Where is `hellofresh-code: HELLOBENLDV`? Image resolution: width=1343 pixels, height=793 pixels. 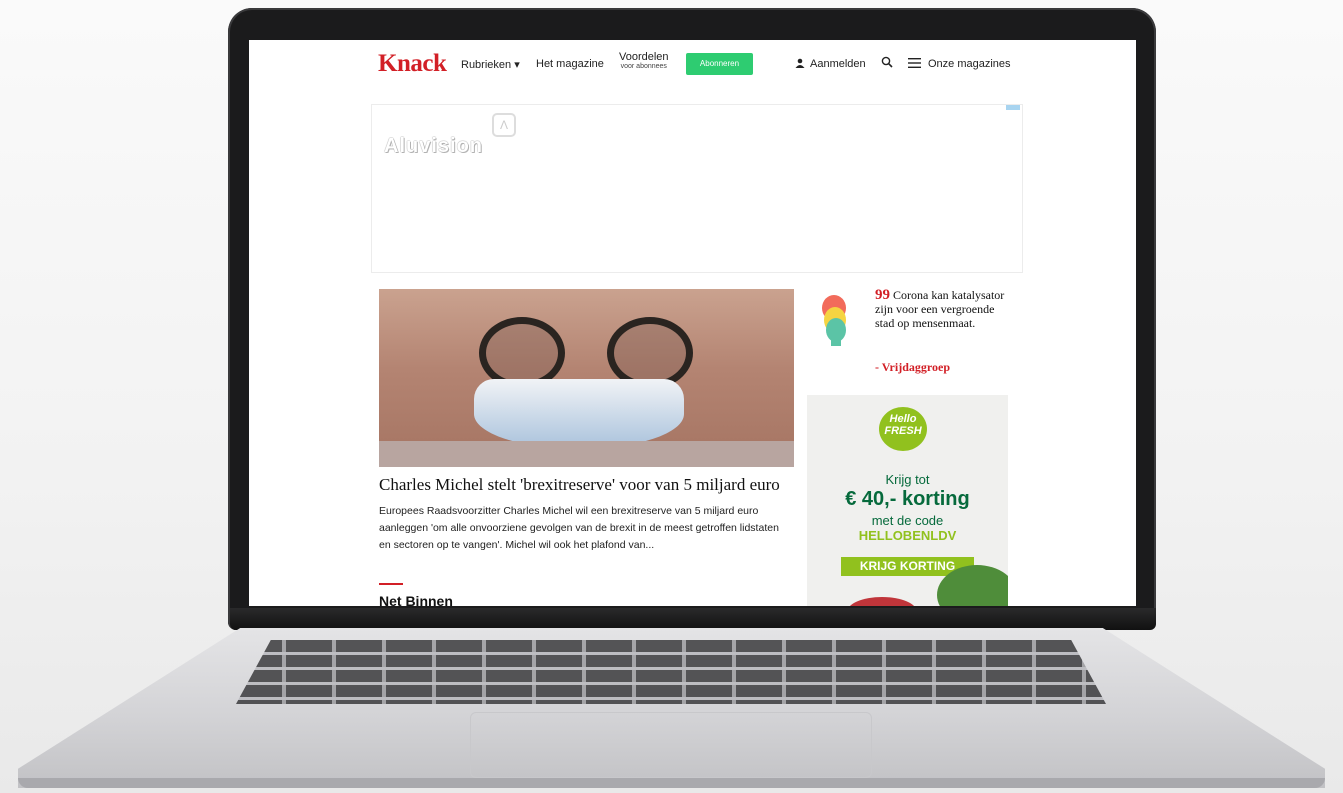 hellofresh-code: HELLOBENLDV is located at coordinates (907, 535).